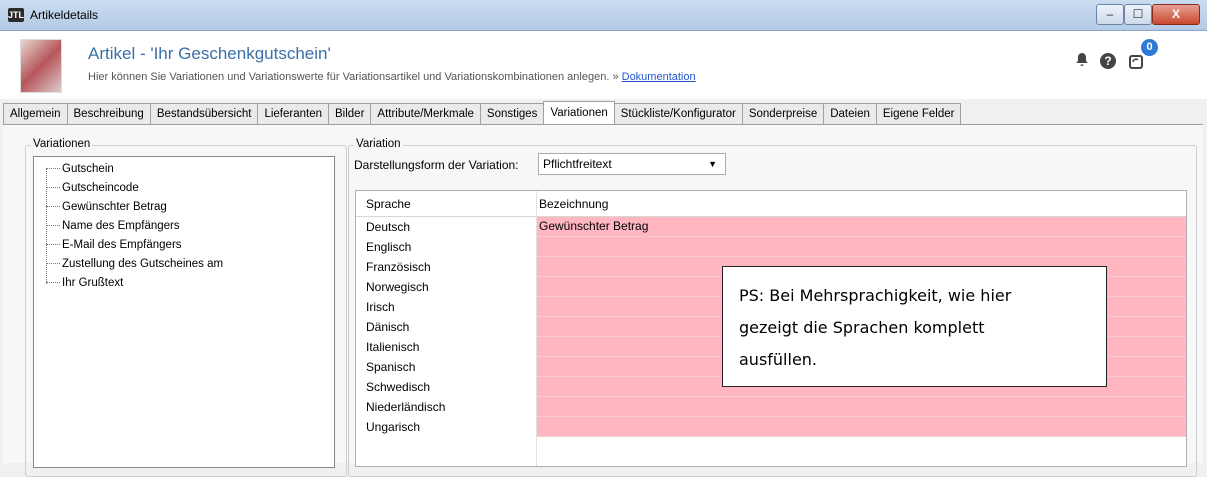 Image resolution: width=1207 pixels, height=477 pixels. Describe the element at coordinates (391, 367) in the screenshot. I see `language-cell: Spanisch` at that location.